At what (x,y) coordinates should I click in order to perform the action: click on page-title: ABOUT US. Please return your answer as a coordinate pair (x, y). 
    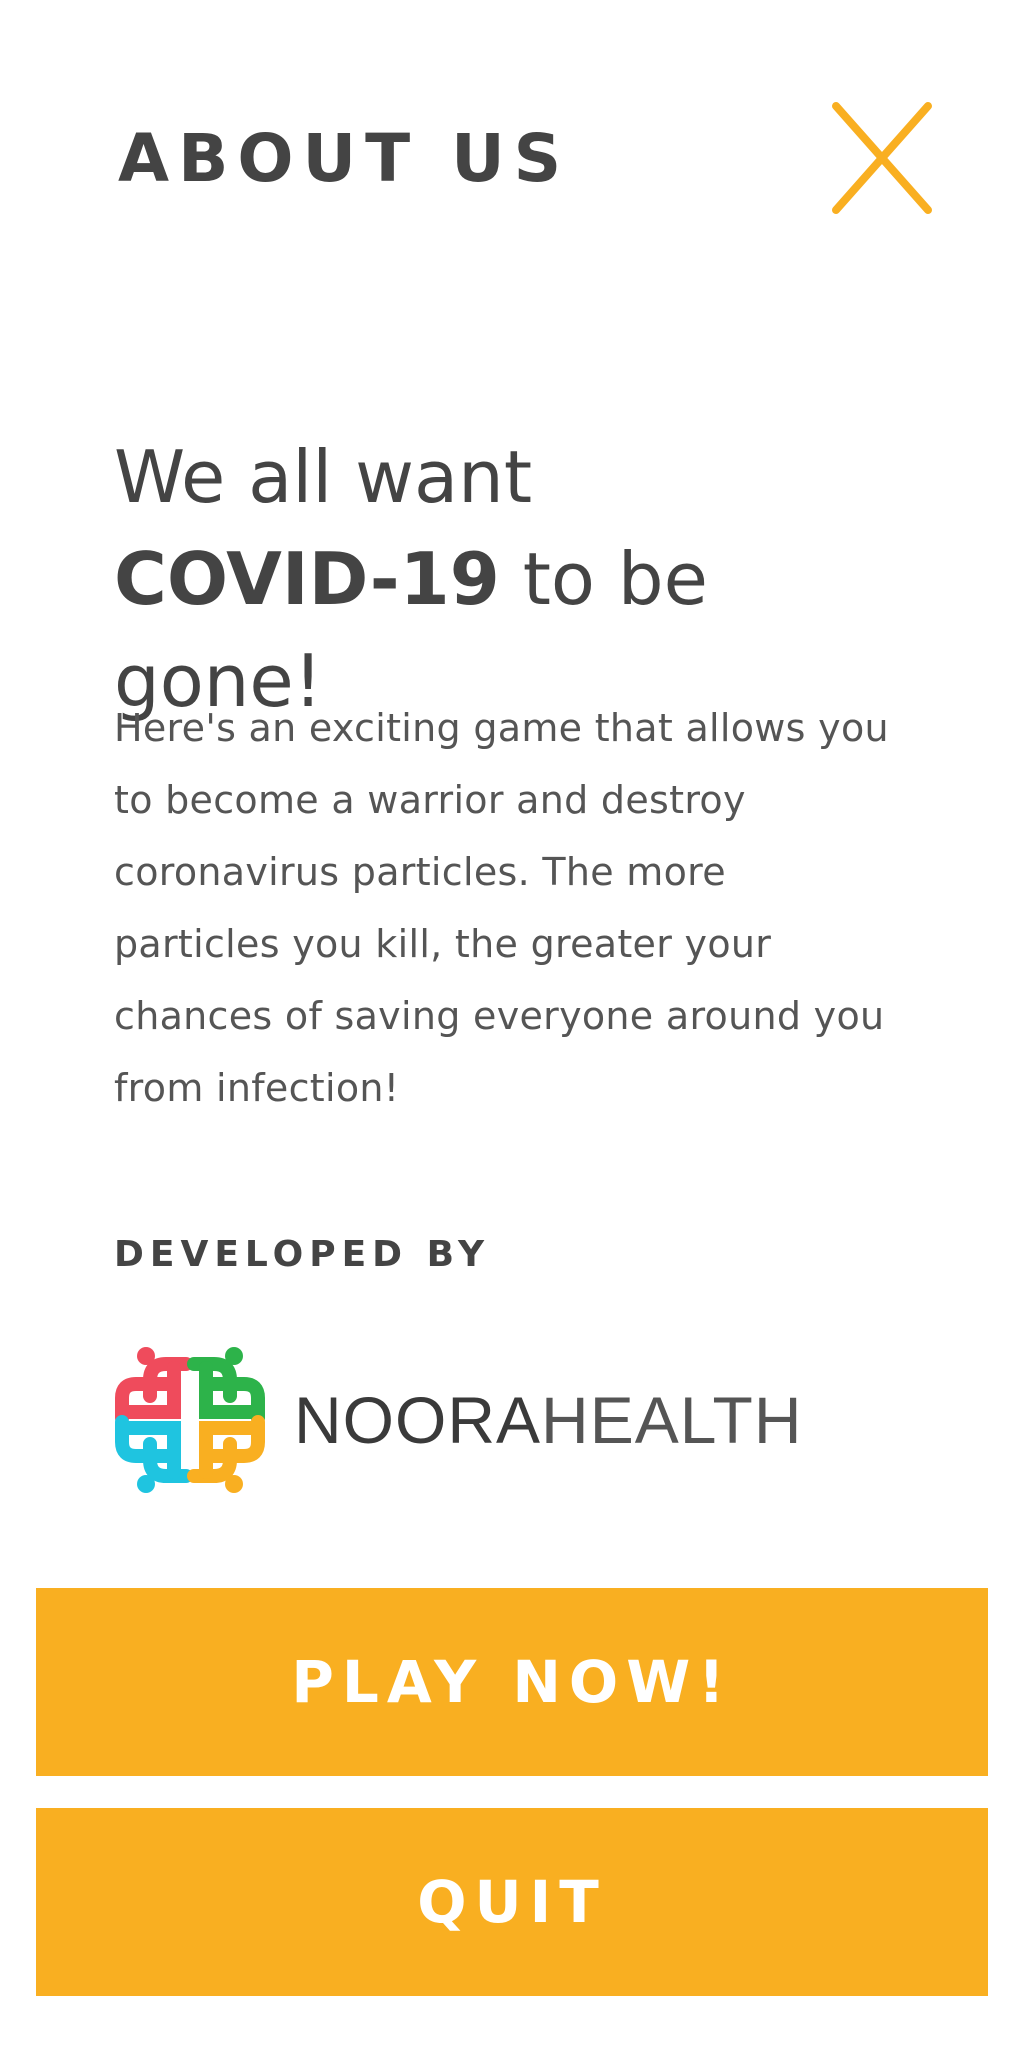
    Looking at the image, I should click on (344, 158).